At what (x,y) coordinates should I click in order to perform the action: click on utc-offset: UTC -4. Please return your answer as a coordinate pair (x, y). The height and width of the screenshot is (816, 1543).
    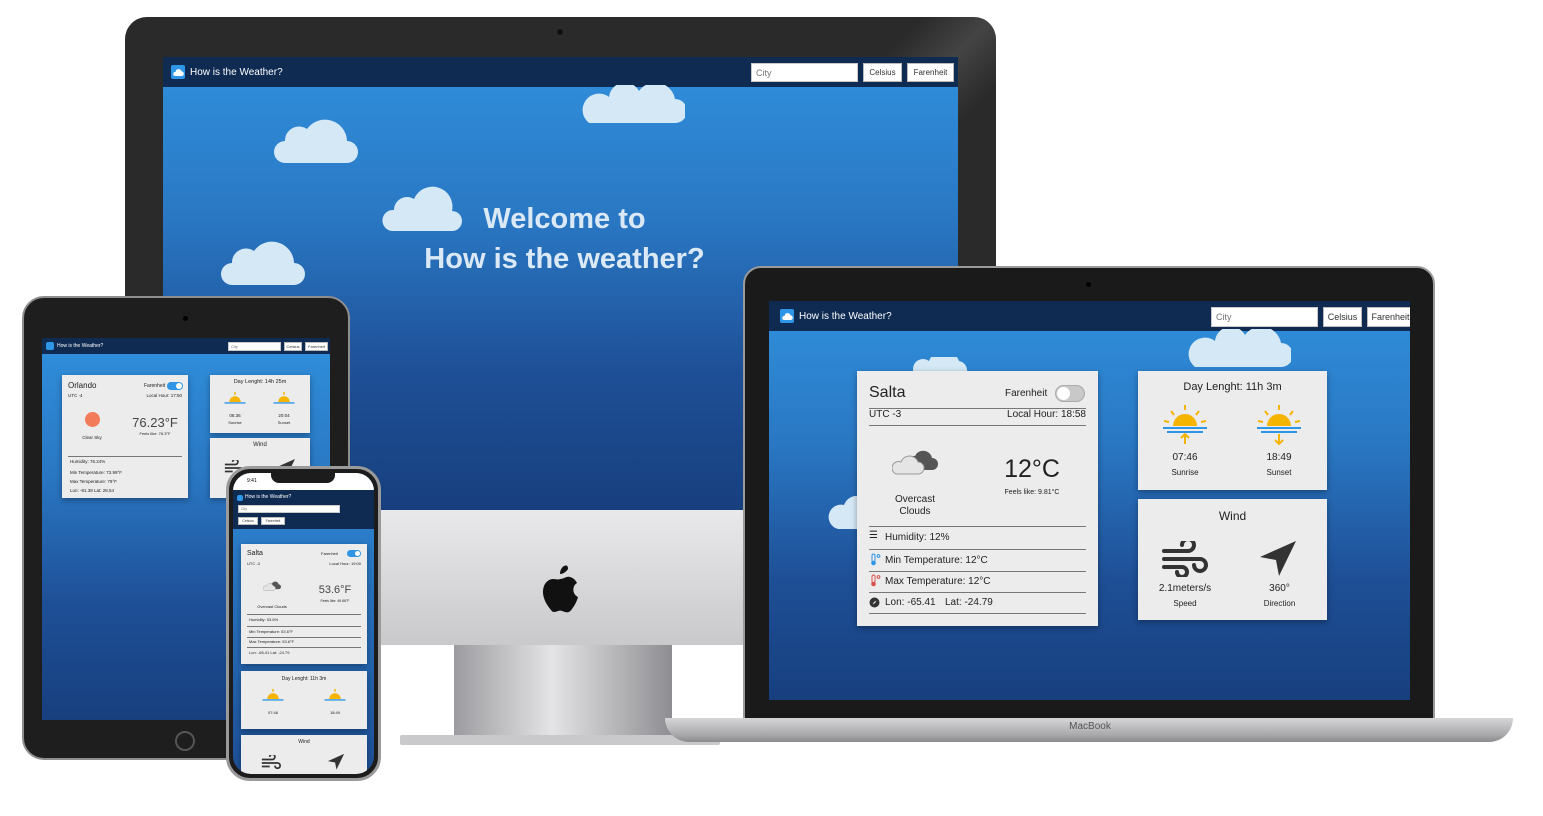
    Looking at the image, I should click on (75, 395).